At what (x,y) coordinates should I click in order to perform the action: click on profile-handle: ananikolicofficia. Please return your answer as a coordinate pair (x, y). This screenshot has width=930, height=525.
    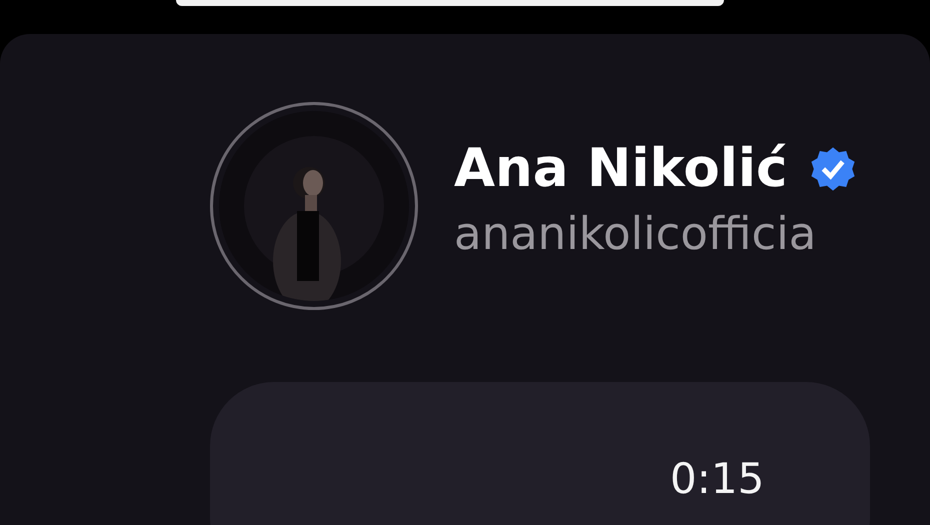
    Looking at the image, I should click on (636, 233).